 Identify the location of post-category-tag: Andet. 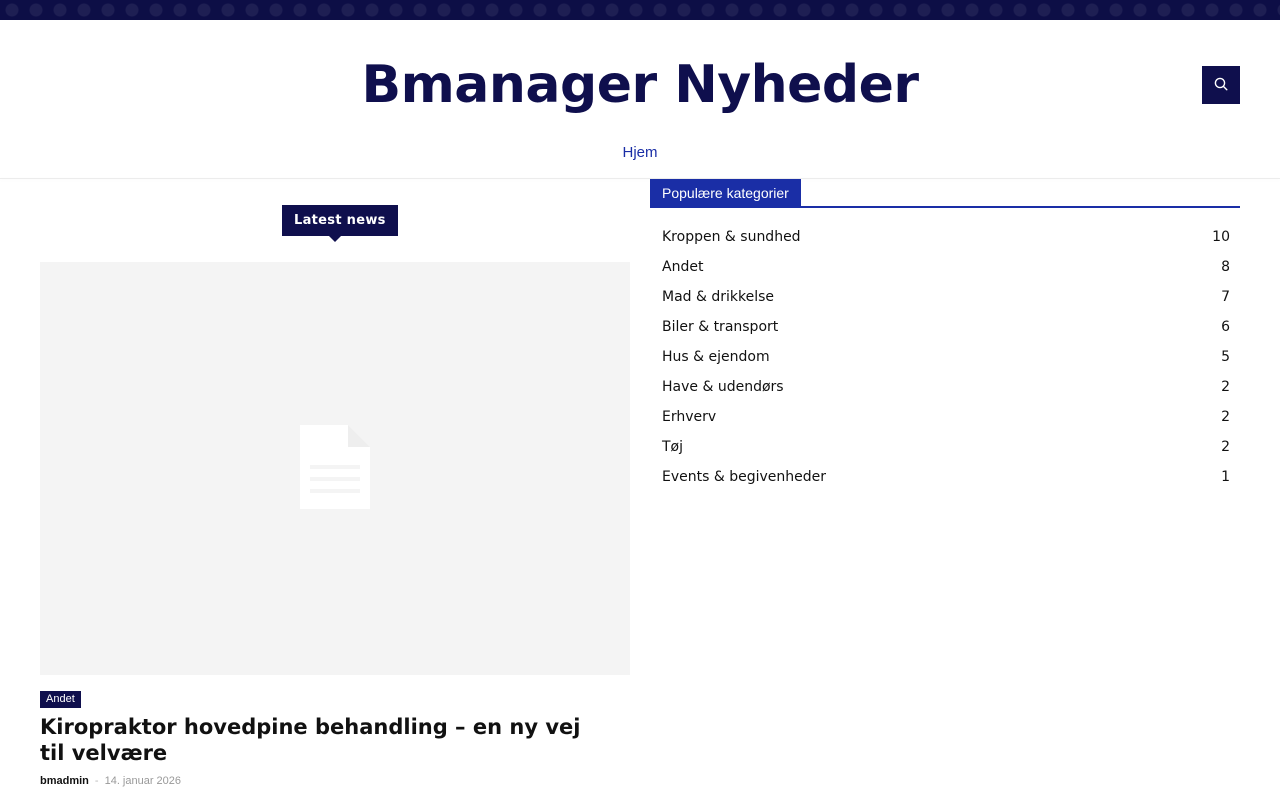
(60, 699).